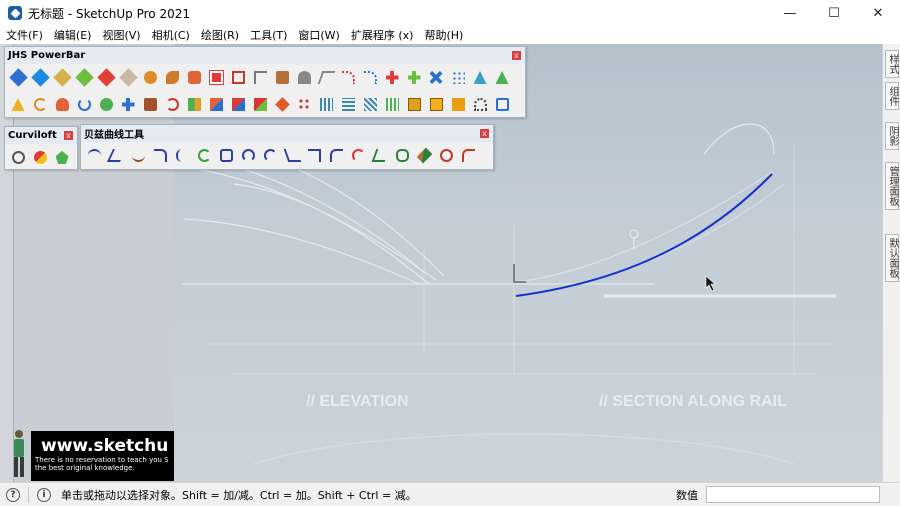  I want to click on fspline-curve-icon, so click(160, 155).